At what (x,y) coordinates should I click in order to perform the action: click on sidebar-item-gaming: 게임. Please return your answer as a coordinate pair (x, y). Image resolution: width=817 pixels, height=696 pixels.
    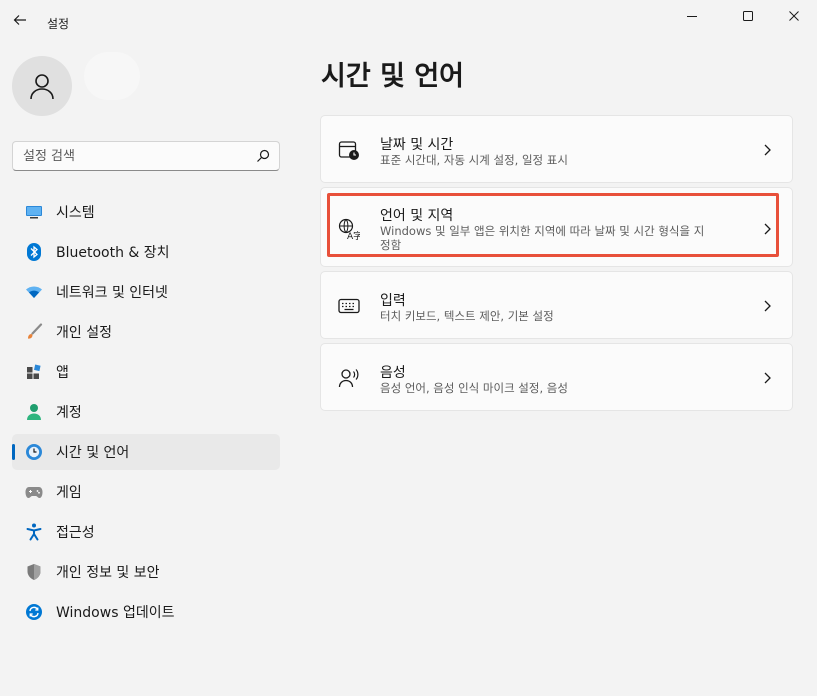
    Looking at the image, I should click on (146, 492).